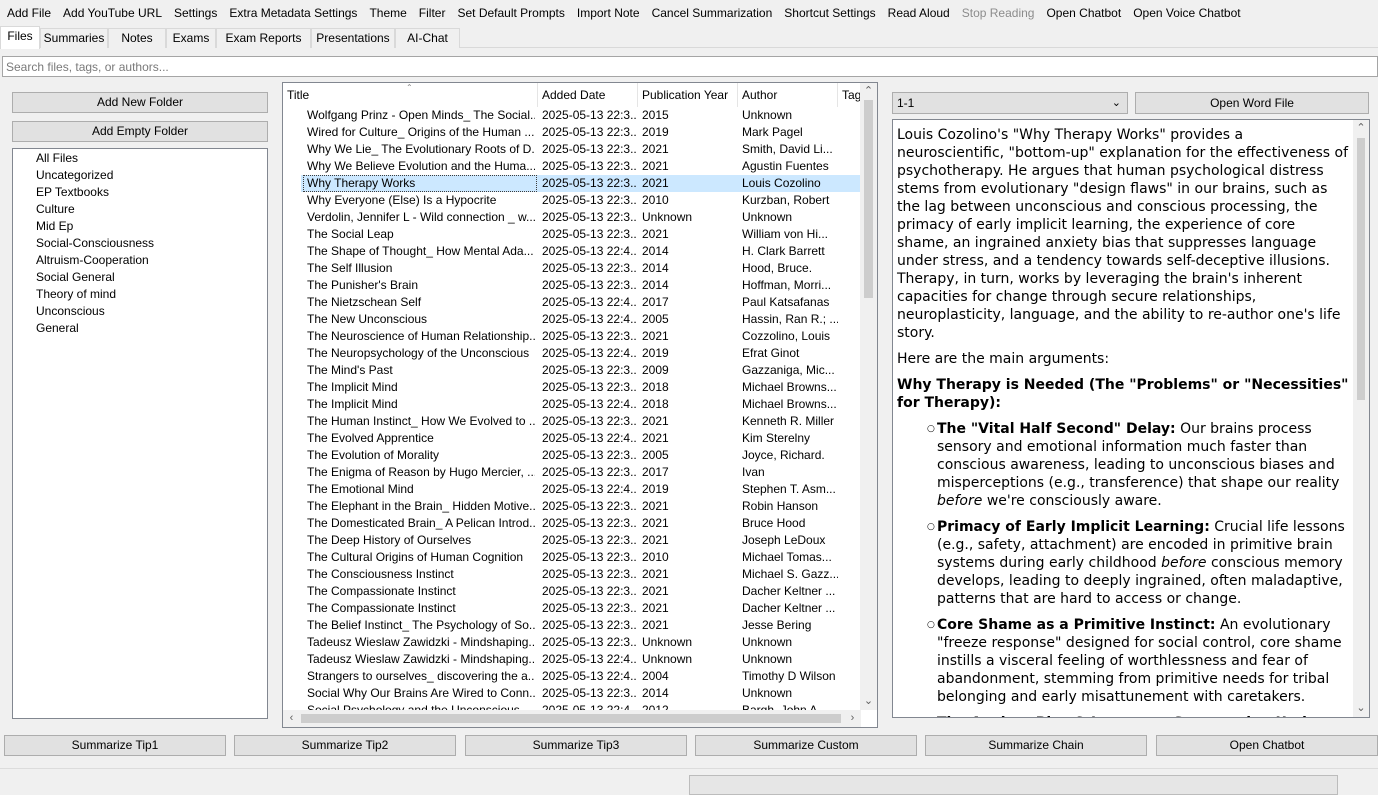 This screenshot has width=1378, height=795. Describe the element at coordinates (57, 158) in the screenshot. I see `folder-item-all-files: All Files` at that location.